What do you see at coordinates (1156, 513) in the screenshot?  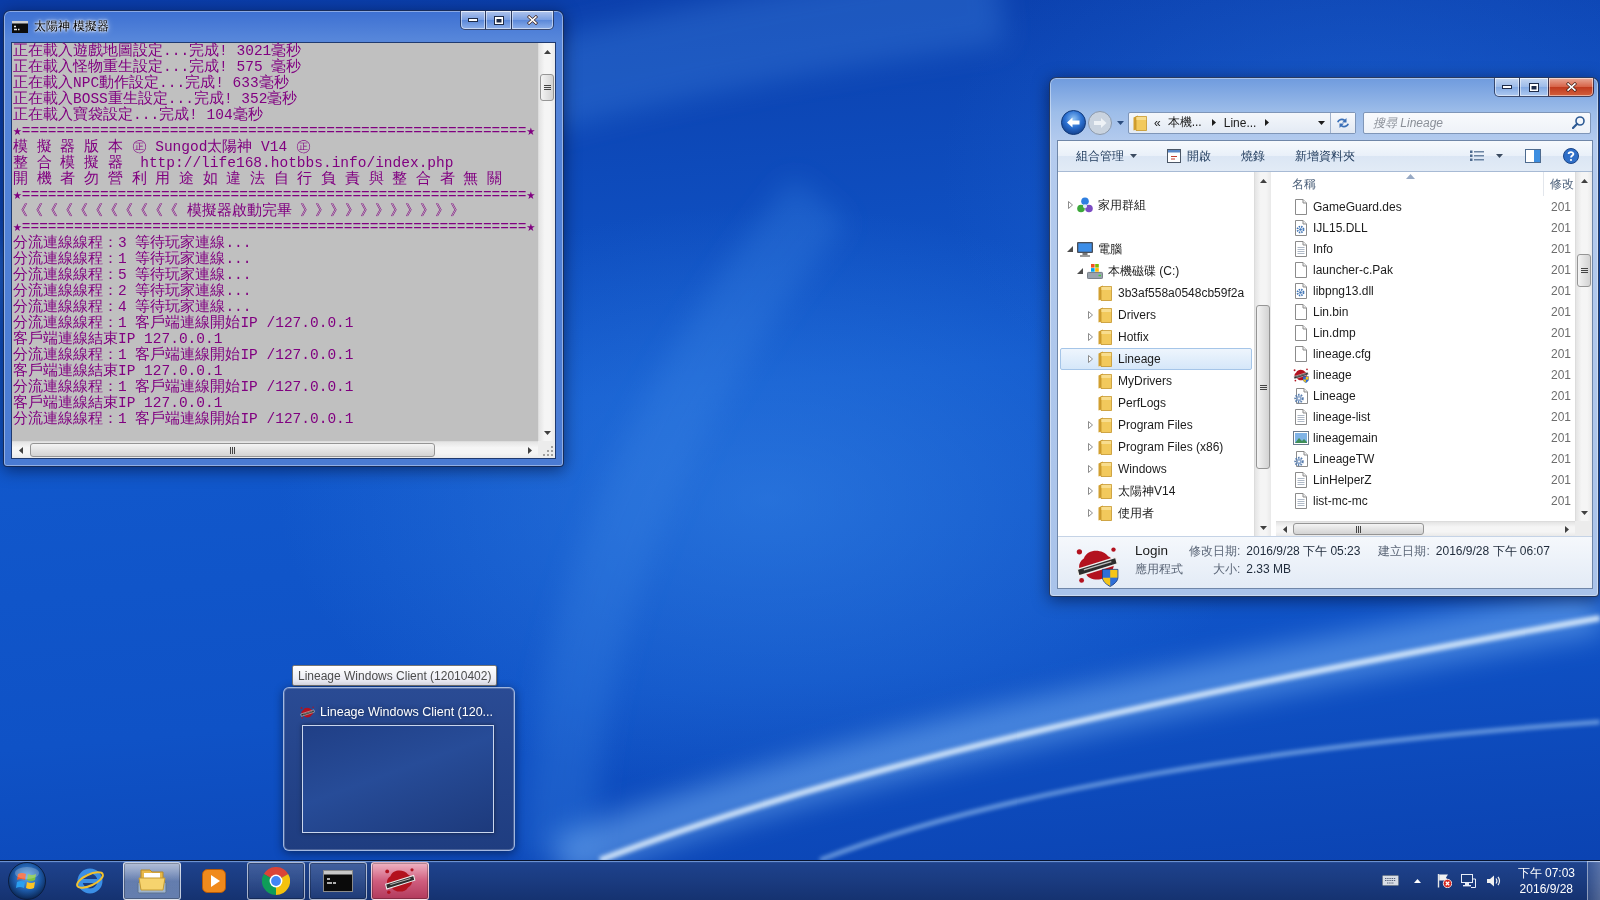 I see `nav-item: 使用者` at bounding box center [1156, 513].